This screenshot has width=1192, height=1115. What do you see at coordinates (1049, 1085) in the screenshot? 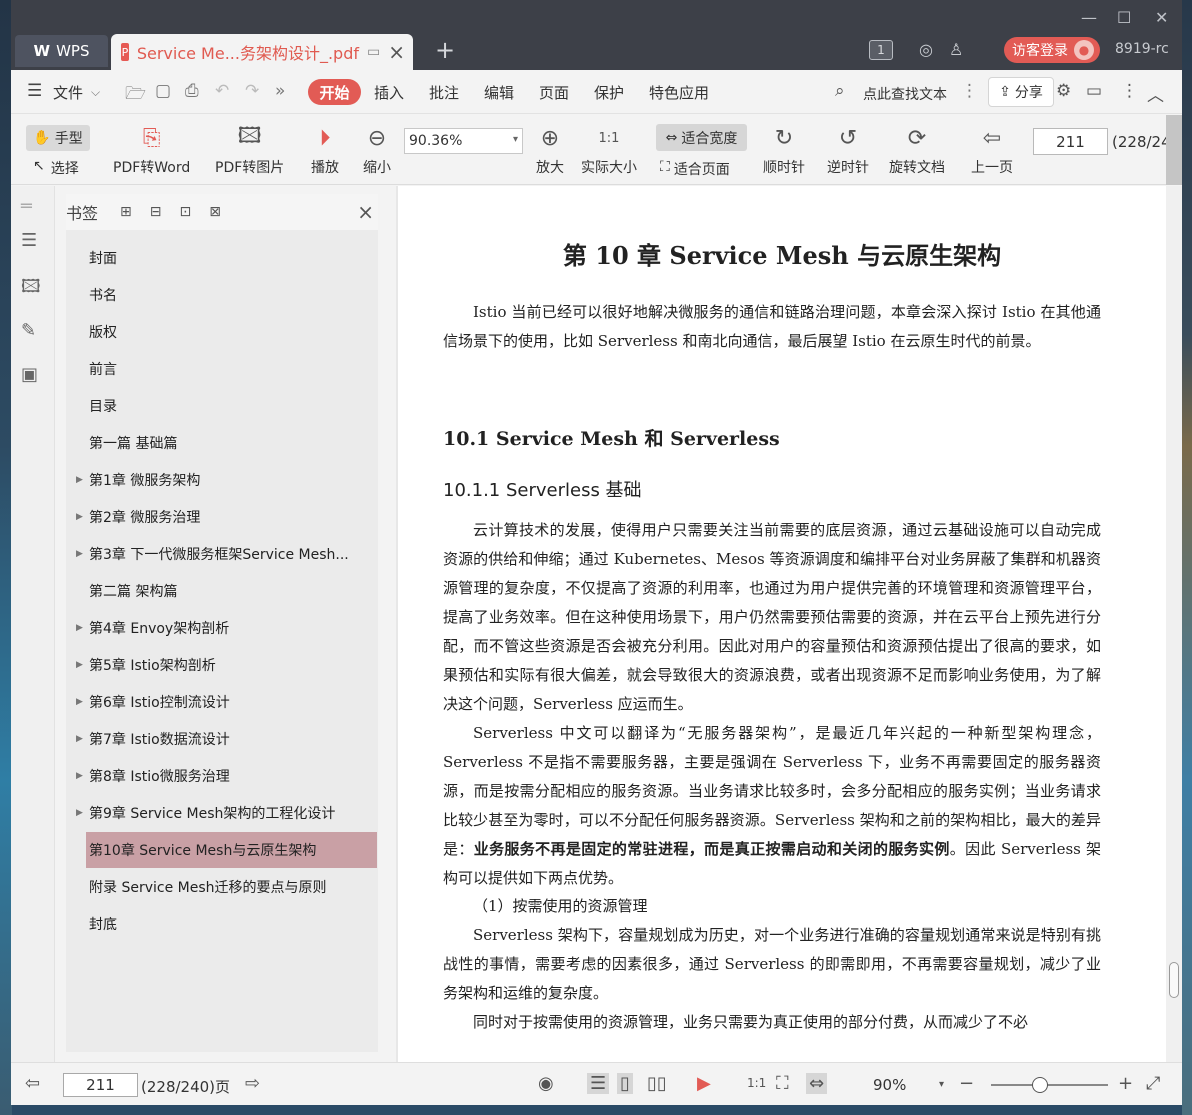
I see `zoom-slider-track` at bounding box center [1049, 1085].